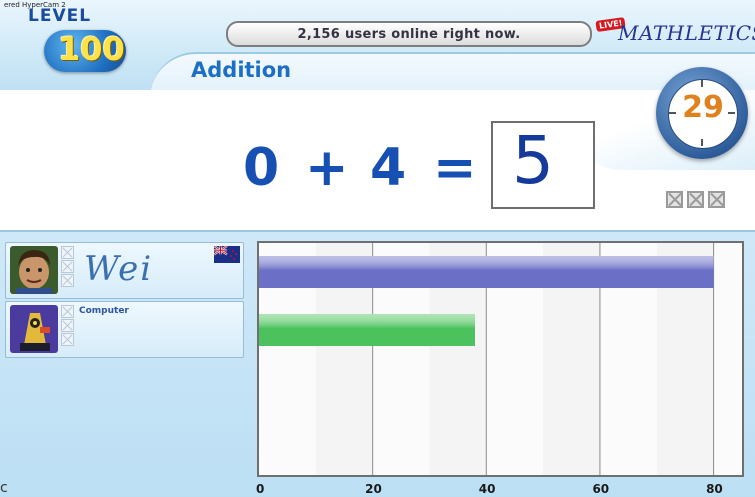 This screenshot has width=755, height=497. I want to click on online-users-banner: 2,156 users online right now., so click(409, 34).